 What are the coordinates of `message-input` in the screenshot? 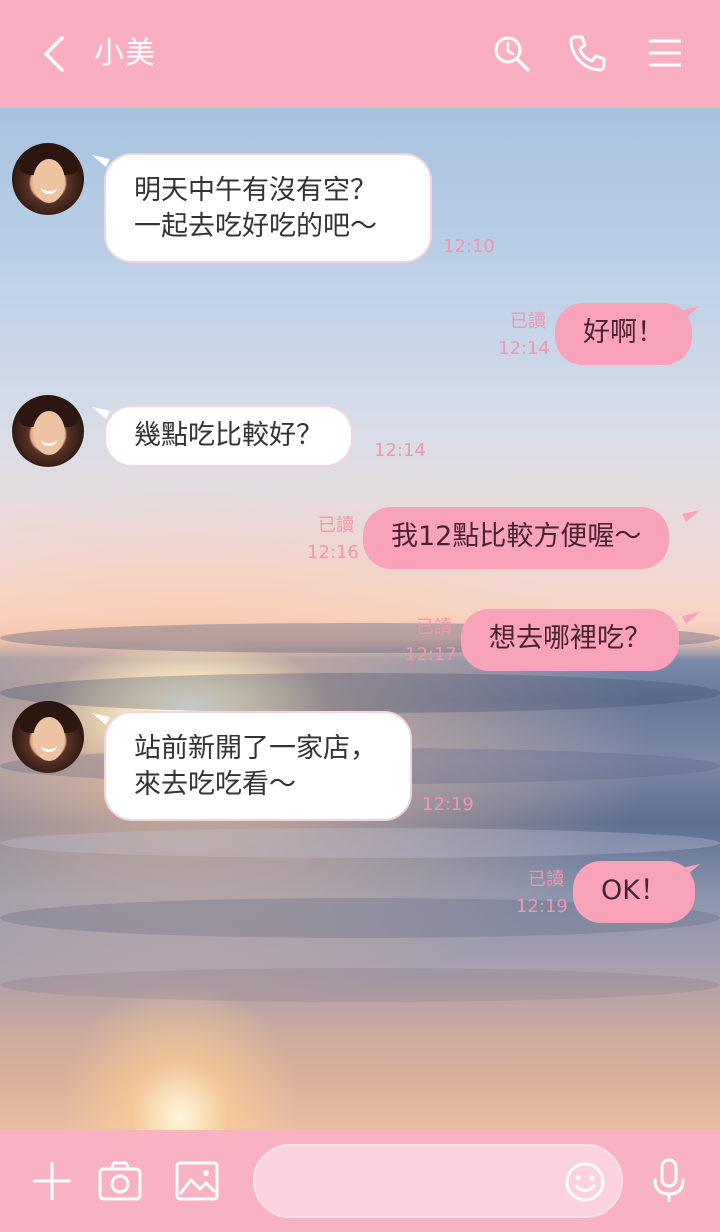 It's located at (438, 1181).